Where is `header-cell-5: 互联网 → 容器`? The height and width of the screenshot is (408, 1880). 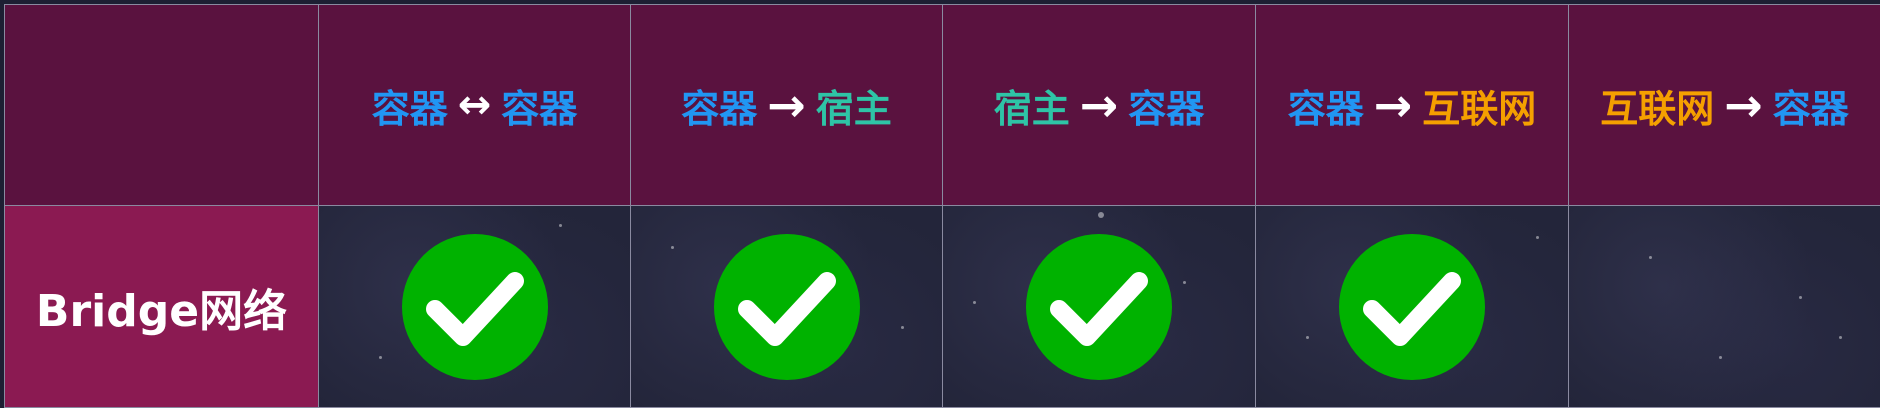 header-cell-5: 互联网 → 容器 is located at coordinates (1724, 105).